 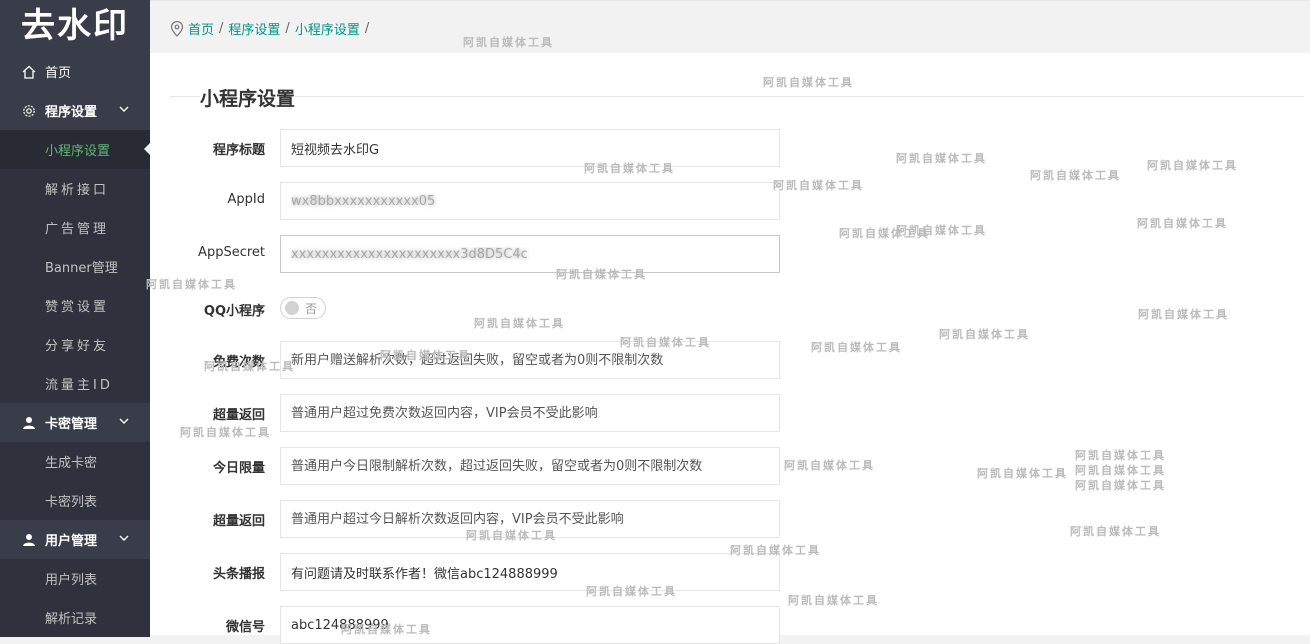 I want to click on topbar: 首页 / 程序设置 / 小程序设置 /, so click(x=730, y=27).